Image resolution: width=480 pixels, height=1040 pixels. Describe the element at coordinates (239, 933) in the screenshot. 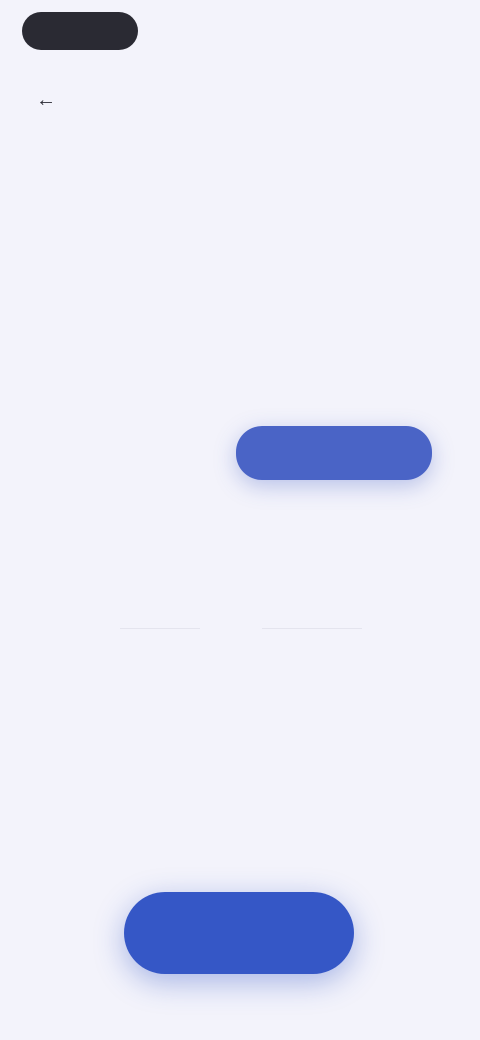

I see `continue-button` at that location.